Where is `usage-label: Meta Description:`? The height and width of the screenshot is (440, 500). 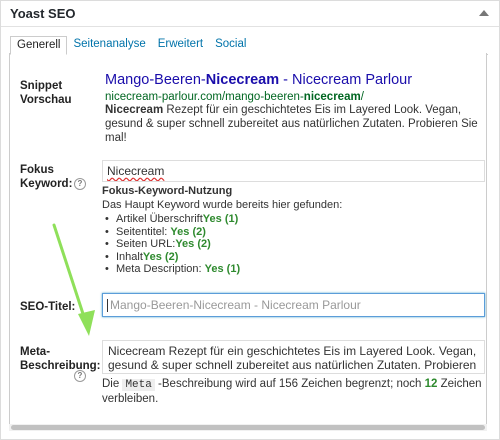 usage-label: Meta Description: is located at coordinates (160, 269).